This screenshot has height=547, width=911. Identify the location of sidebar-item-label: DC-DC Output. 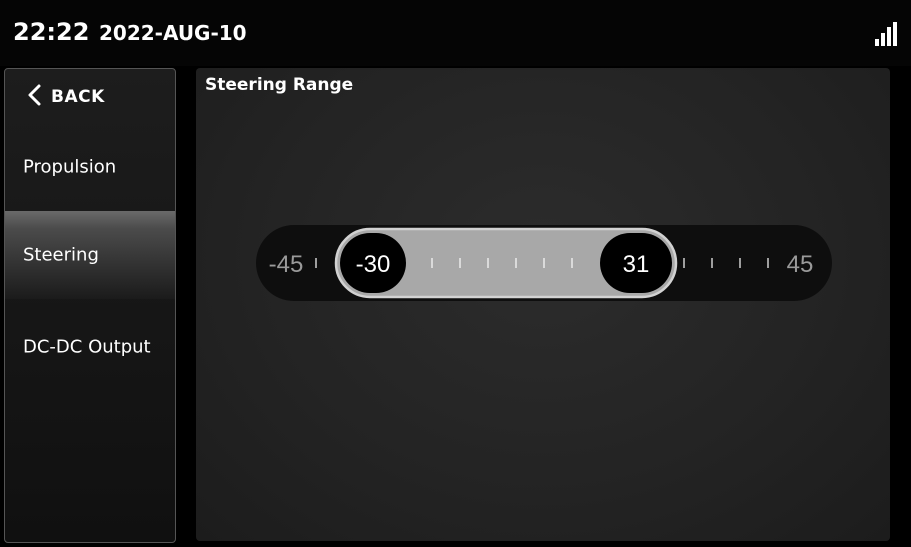
(87, 347).